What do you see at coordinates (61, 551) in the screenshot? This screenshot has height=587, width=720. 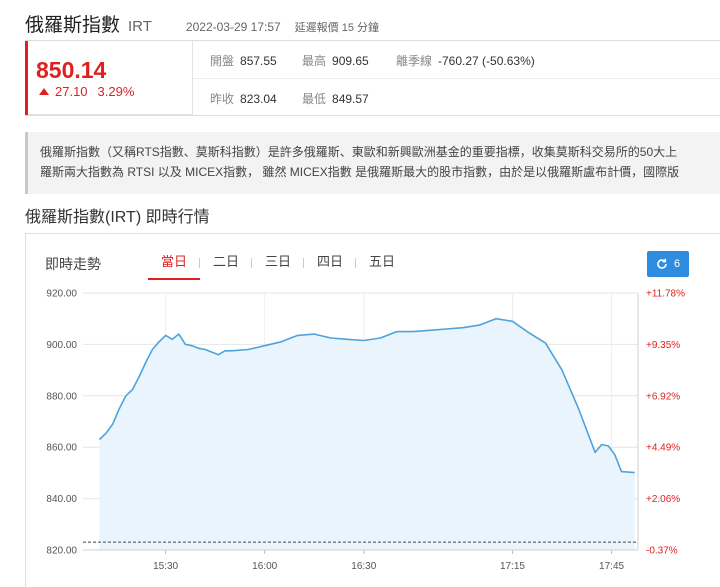 I see `y-tick-label: 820.00` at bounding box center [61, 551].